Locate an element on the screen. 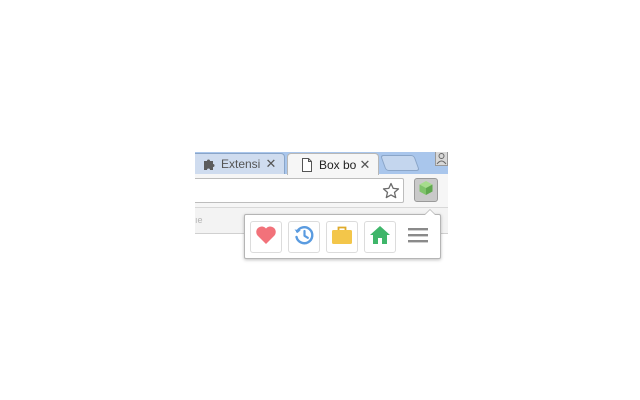  popup-arrow is located at coordinates (430, 212).